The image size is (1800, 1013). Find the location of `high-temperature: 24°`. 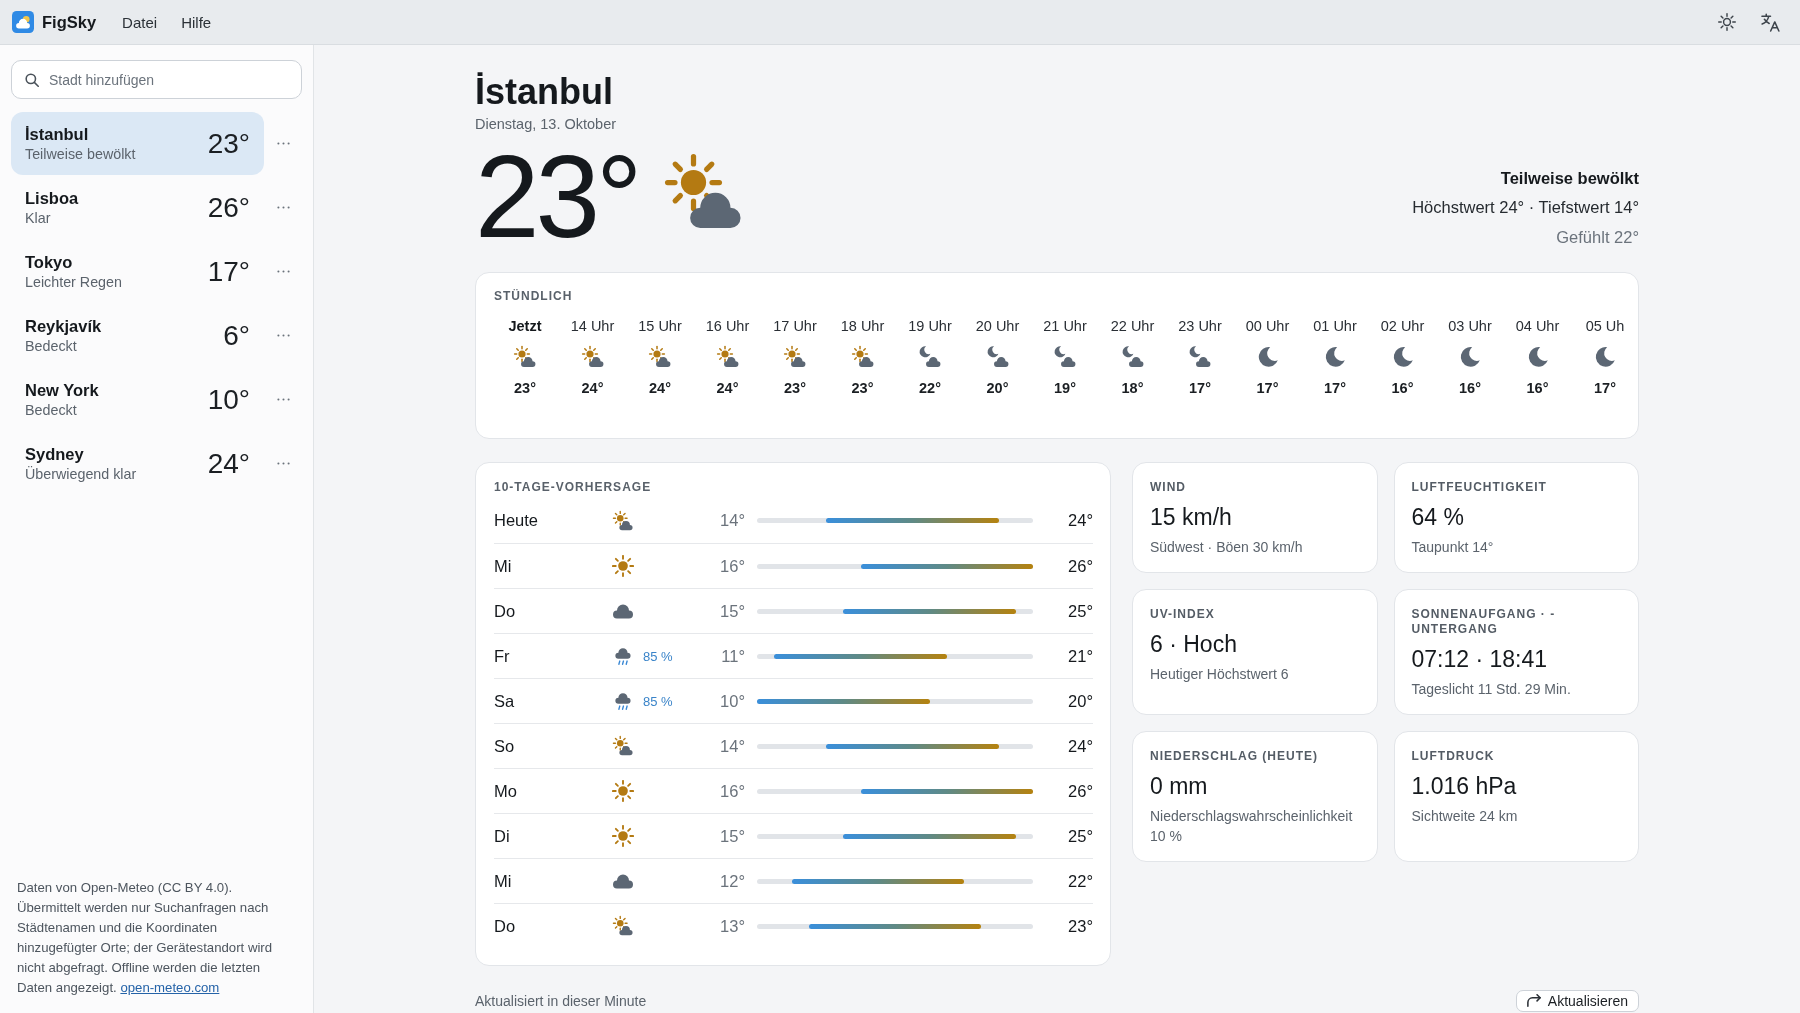

high-temperature: 24° is located at coordinates (1080, 746).